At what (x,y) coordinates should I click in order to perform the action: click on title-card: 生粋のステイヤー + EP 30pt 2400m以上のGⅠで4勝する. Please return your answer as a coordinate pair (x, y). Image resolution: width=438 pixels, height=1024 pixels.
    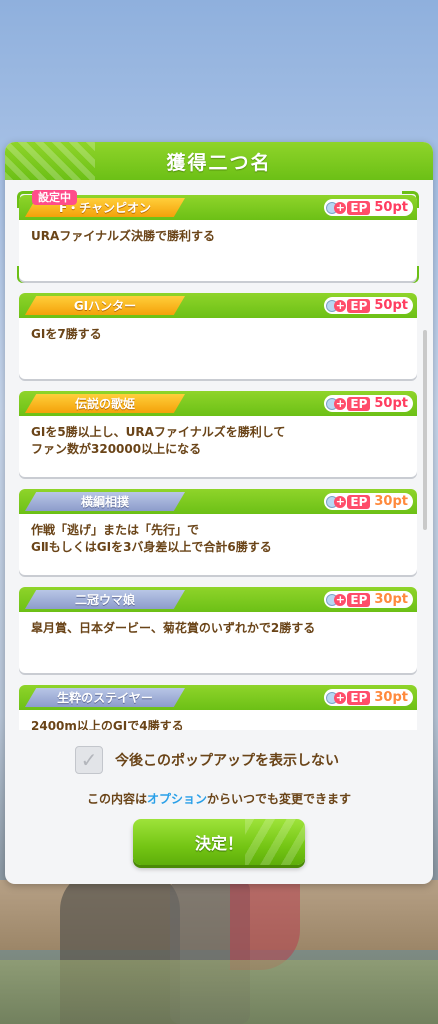
    Looking at the image, I should click on (218, 707).